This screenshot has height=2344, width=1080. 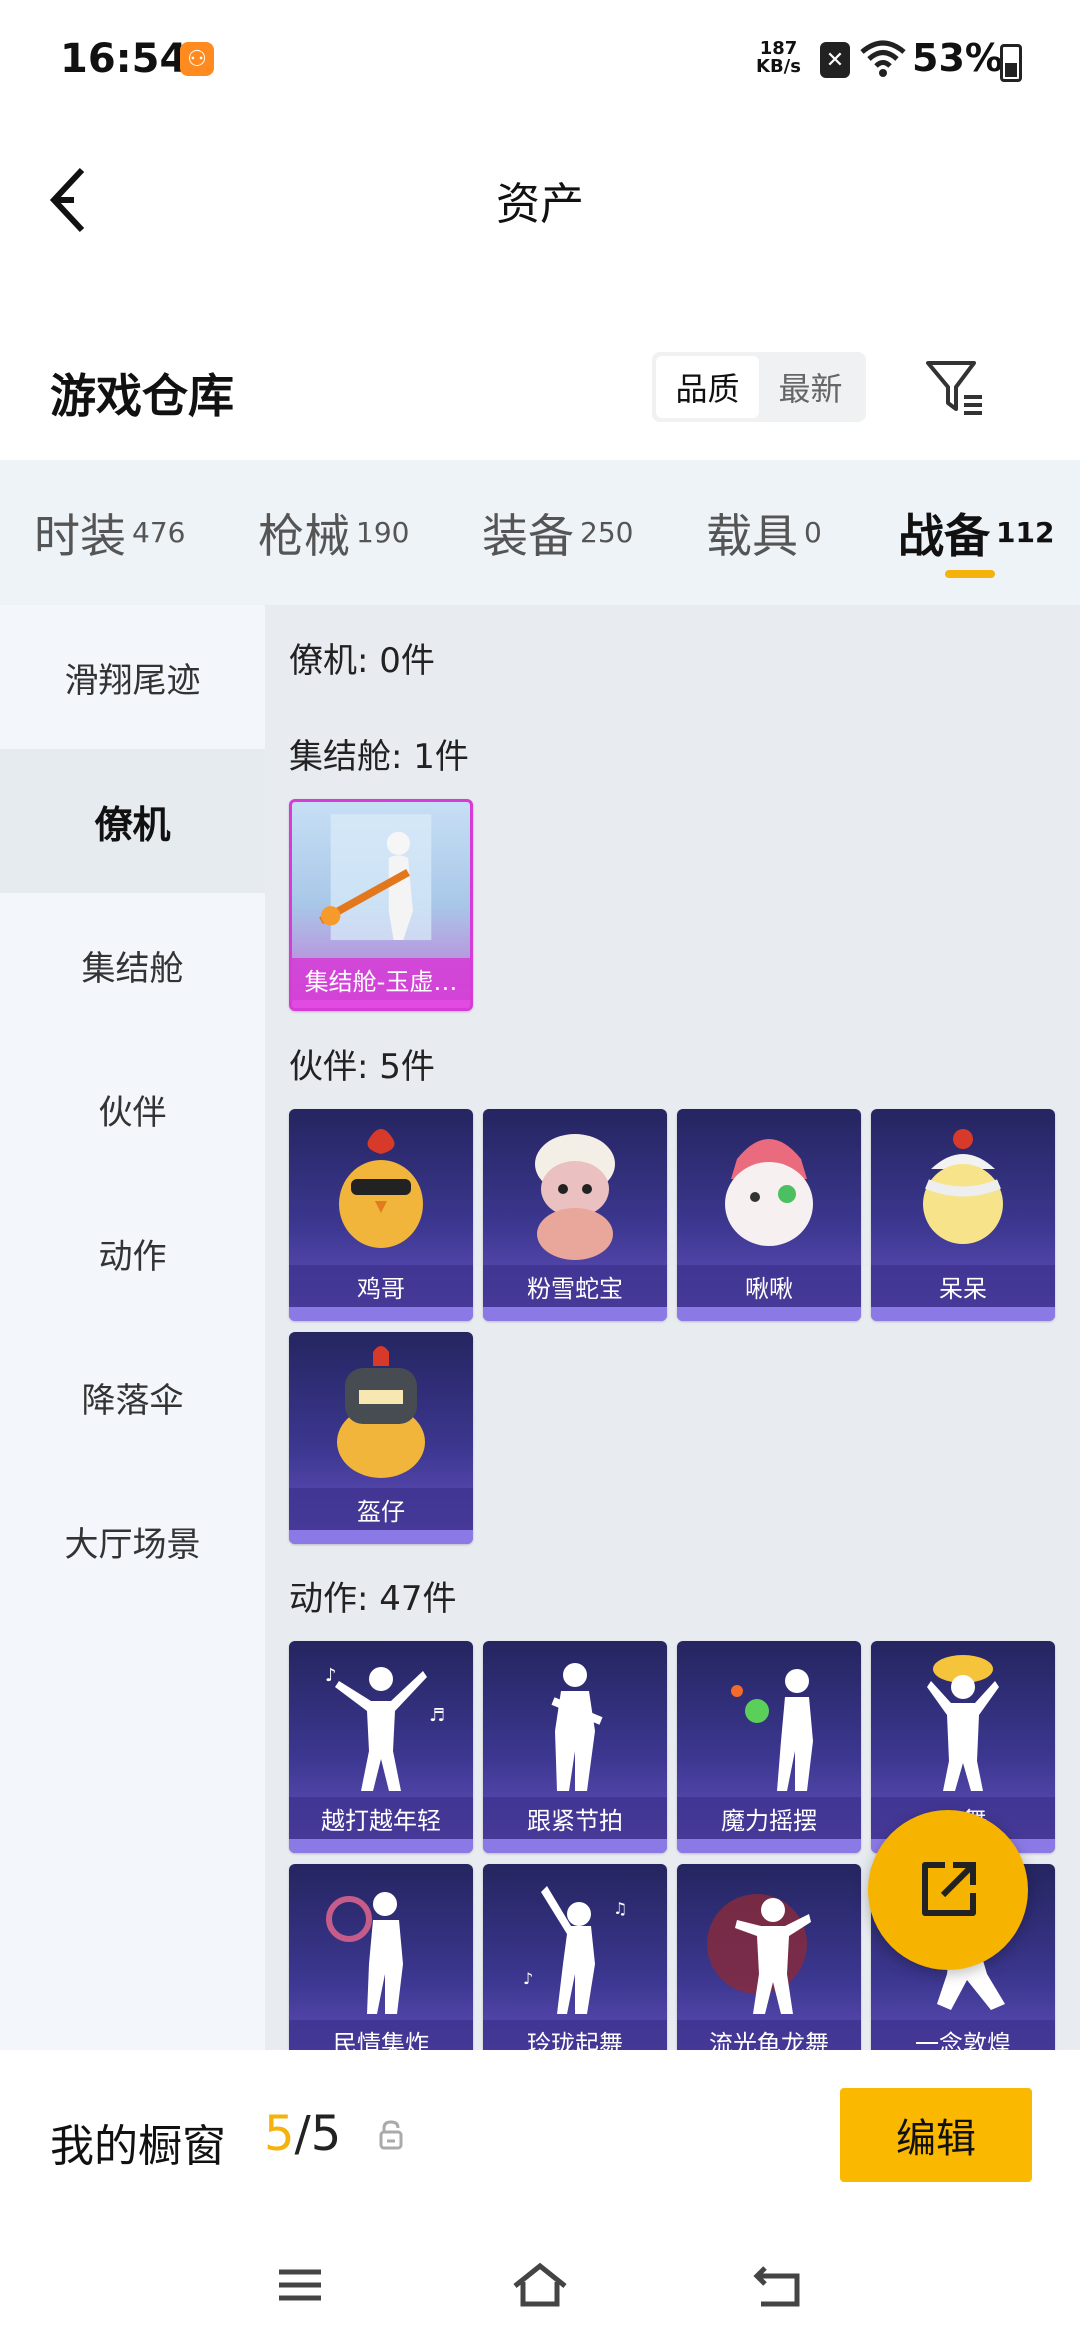 What do you see at coordinates (936, 2135) in the screenshot?
I see `edit-button: 编辑` at bounding box center [936, 2135].